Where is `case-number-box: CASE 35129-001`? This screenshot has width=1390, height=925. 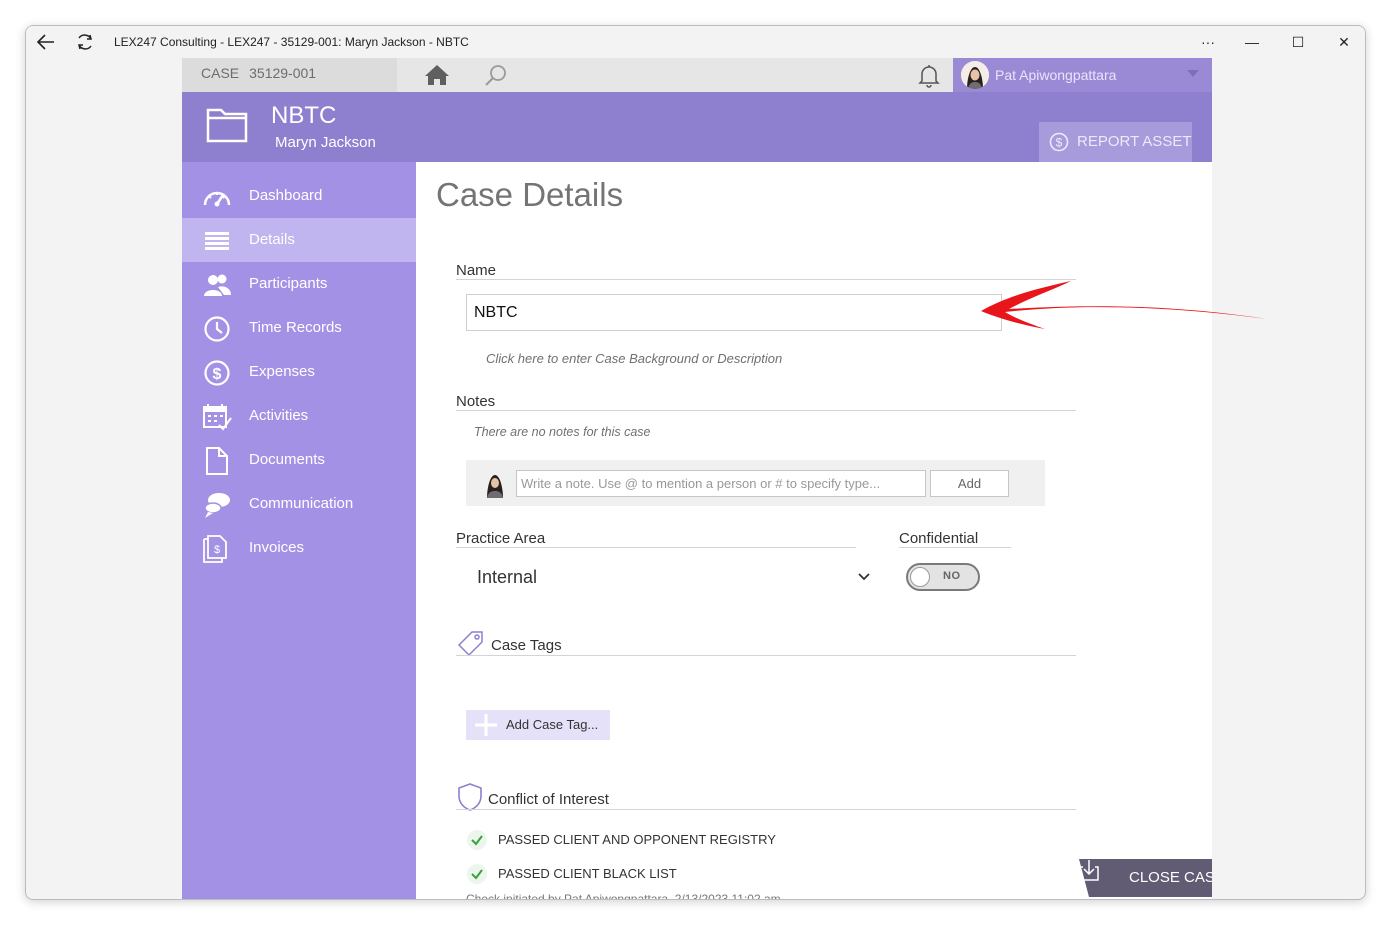 case-number-box: CASE 35129-001 is located at coordinates (289, 75).